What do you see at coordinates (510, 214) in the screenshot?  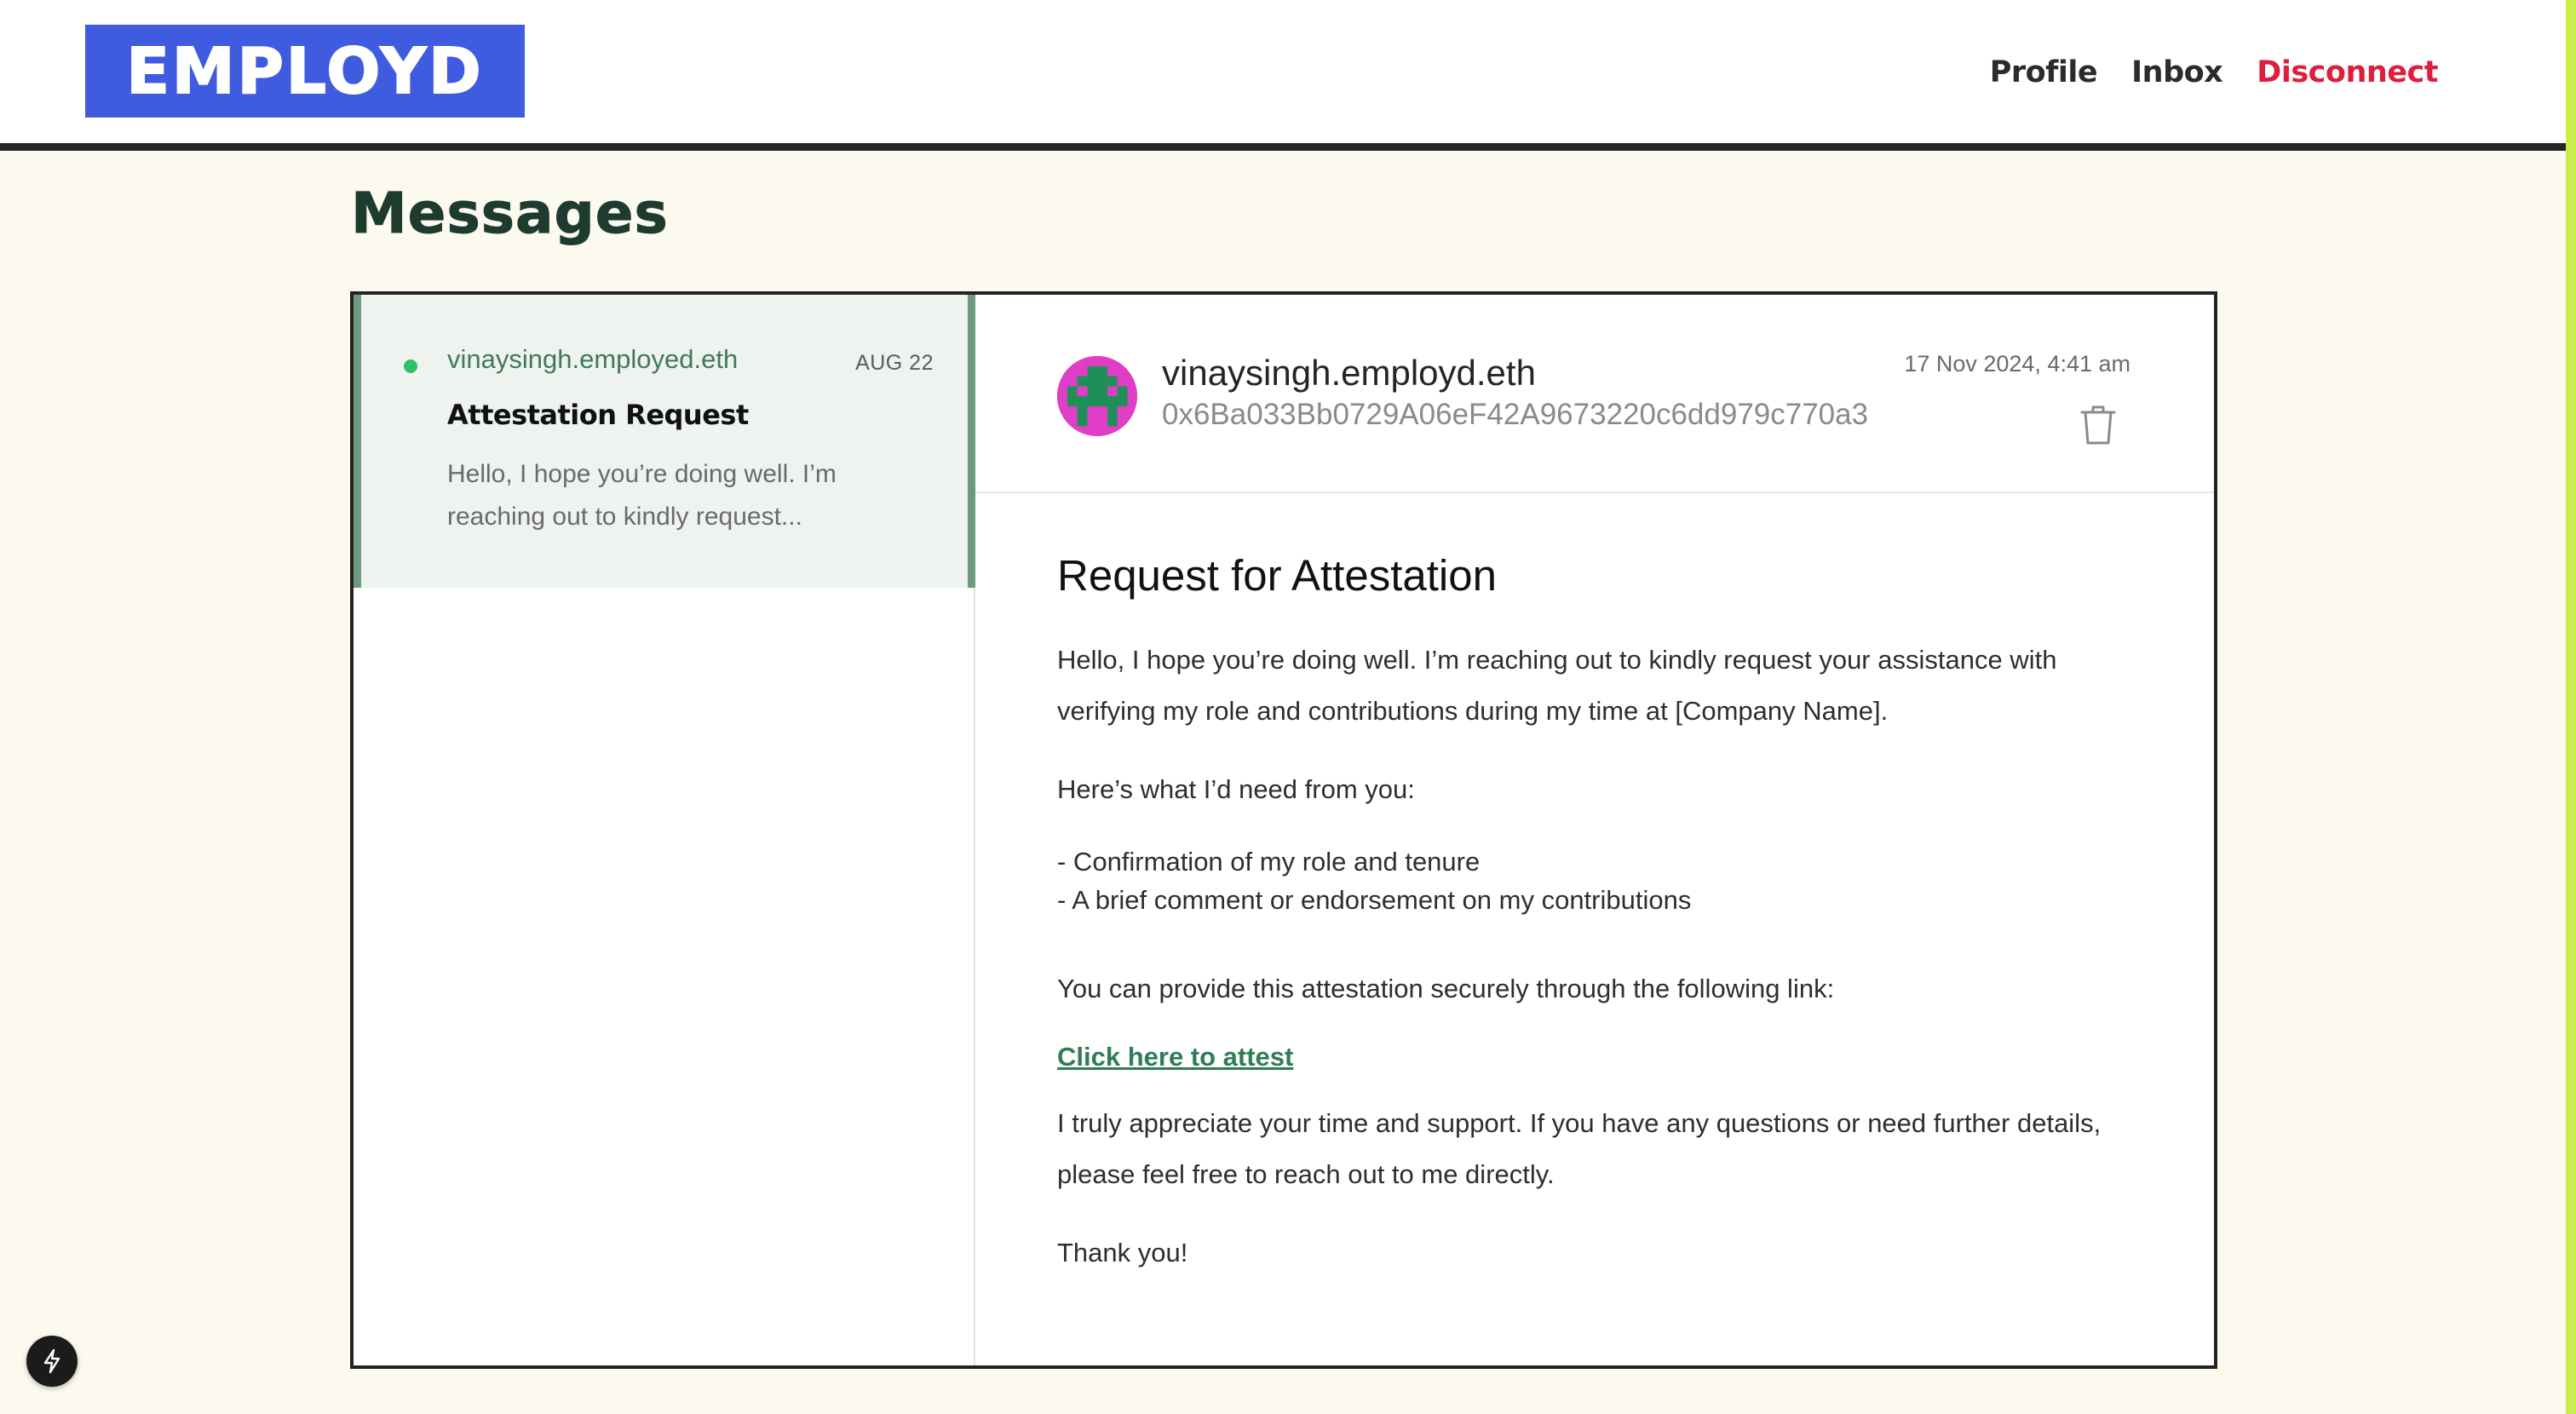 I see `page-title: Messages` at bounding box center [510, 214].